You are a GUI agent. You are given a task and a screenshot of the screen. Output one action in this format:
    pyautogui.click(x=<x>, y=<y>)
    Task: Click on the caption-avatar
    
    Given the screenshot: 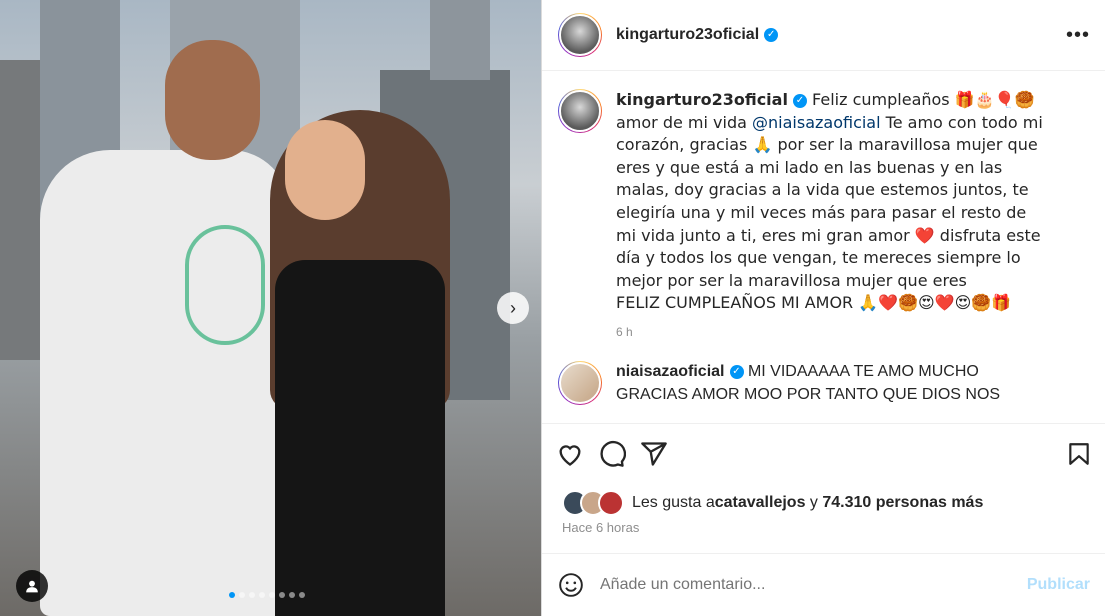 What is the action you would take?
    pyautogui.click(x=580, y=111)
    